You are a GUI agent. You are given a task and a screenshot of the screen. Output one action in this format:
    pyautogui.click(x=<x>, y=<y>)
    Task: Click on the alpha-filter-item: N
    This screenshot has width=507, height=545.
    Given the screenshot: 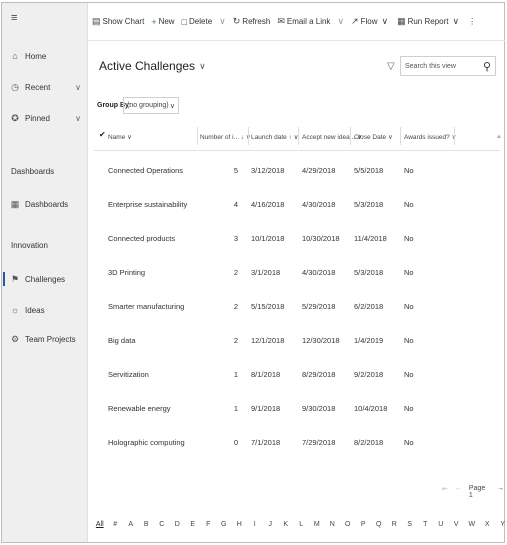 What is the action you would take?
    pyautogui.click(x=333, y=524)
    